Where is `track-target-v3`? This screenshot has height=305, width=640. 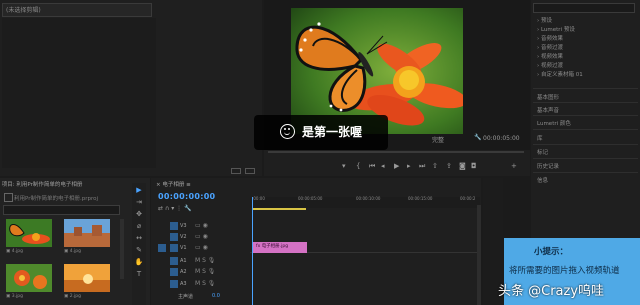 track-target-v3 is located at coordinates (174, 226).